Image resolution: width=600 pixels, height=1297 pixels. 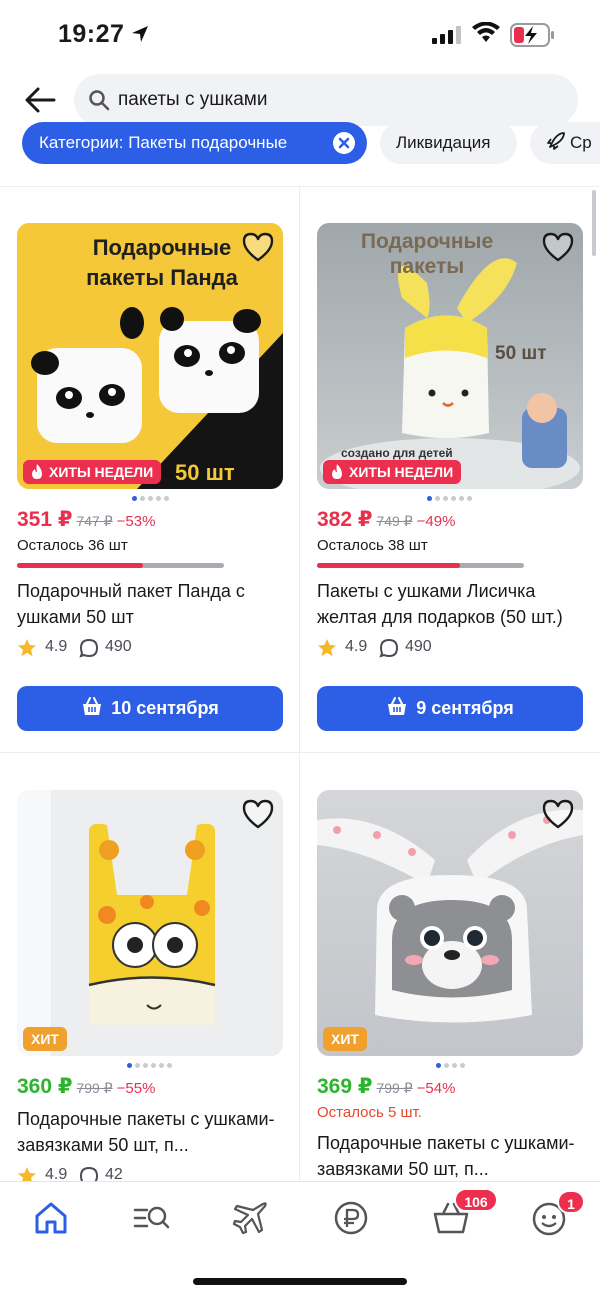 I want to click on price-row: 369 ₽799 ₽ −54%, so click(x=450, y=1088).